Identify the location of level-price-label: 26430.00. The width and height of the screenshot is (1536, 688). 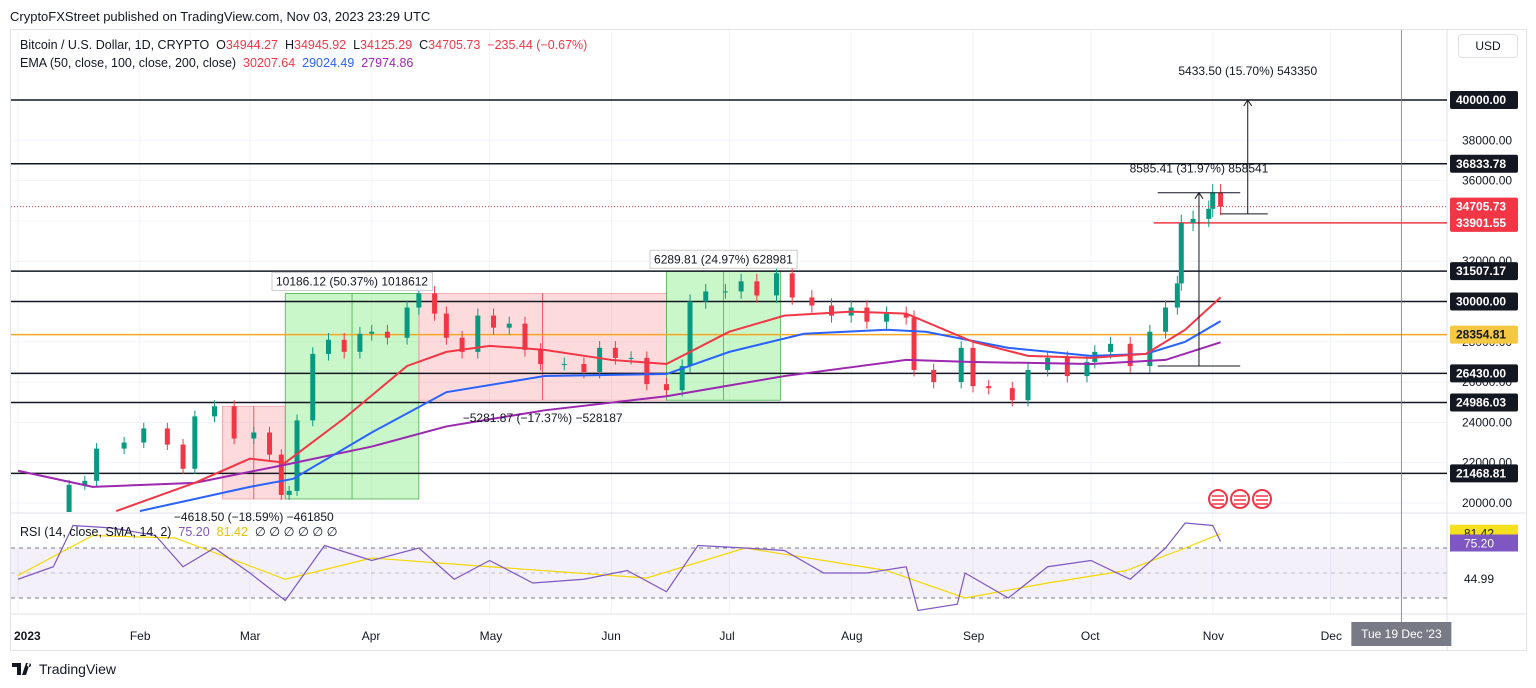
(1481, 373).